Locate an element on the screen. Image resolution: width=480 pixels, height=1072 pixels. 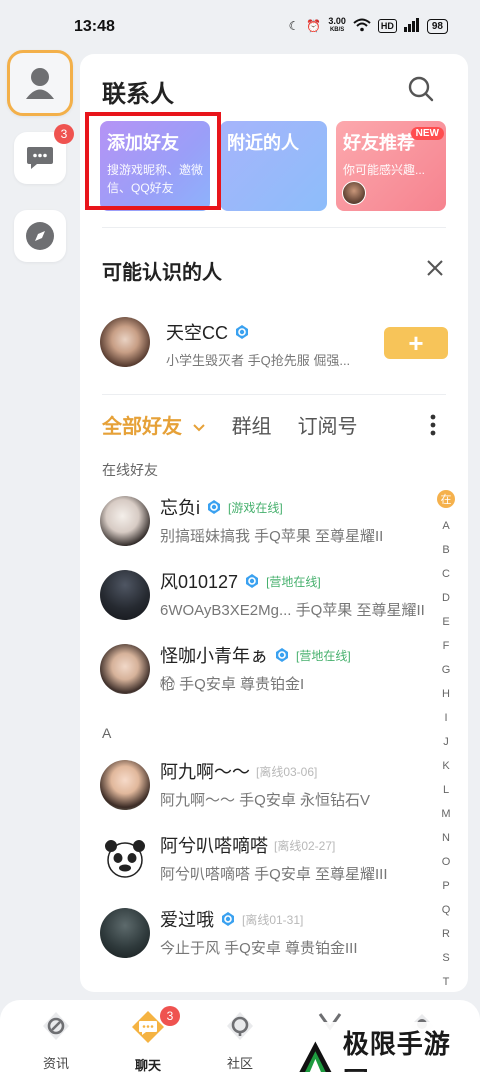
friend-row: 阿九啊～～ [离线03-06] 阿九啊～～ 手Q安卓 永恒钻石V is located at coordinates (270, 785).